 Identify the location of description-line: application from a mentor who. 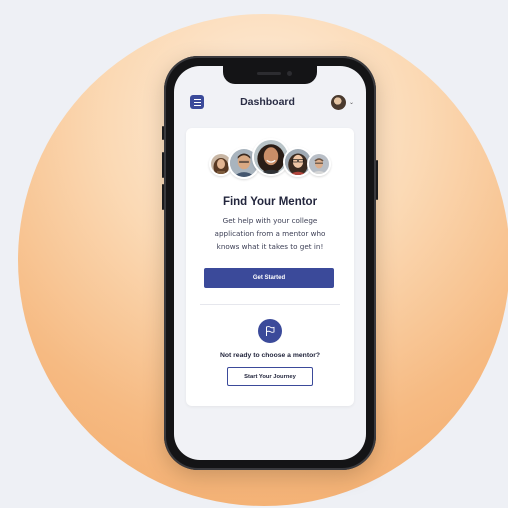
(270, 233).